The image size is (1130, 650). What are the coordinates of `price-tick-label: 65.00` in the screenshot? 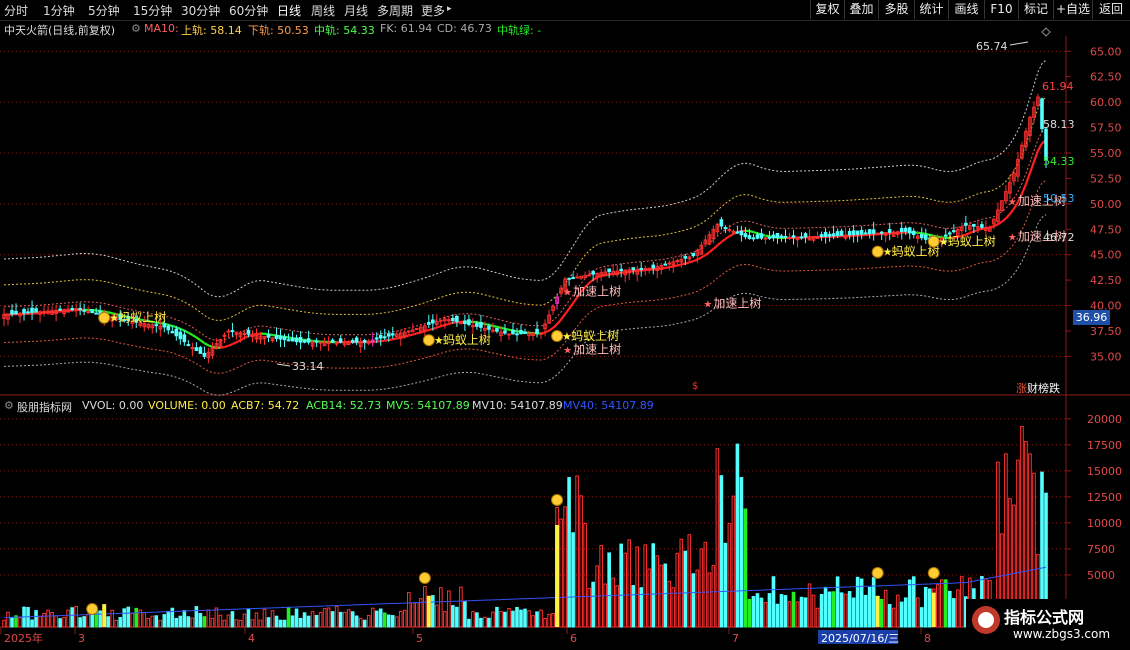 It's located at (1106, 51).